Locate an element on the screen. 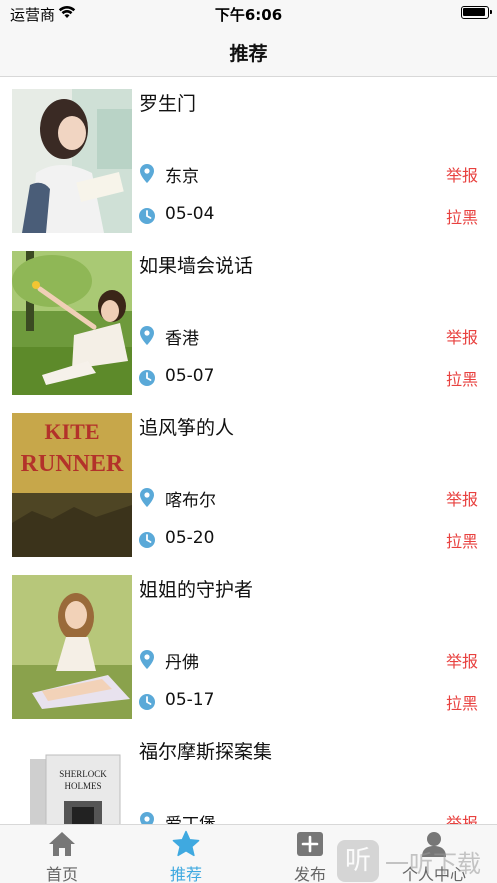 This screenshot has width=497, height=883. status-bar: 运营商 下午6:06 is located at coordinates (248, 13).